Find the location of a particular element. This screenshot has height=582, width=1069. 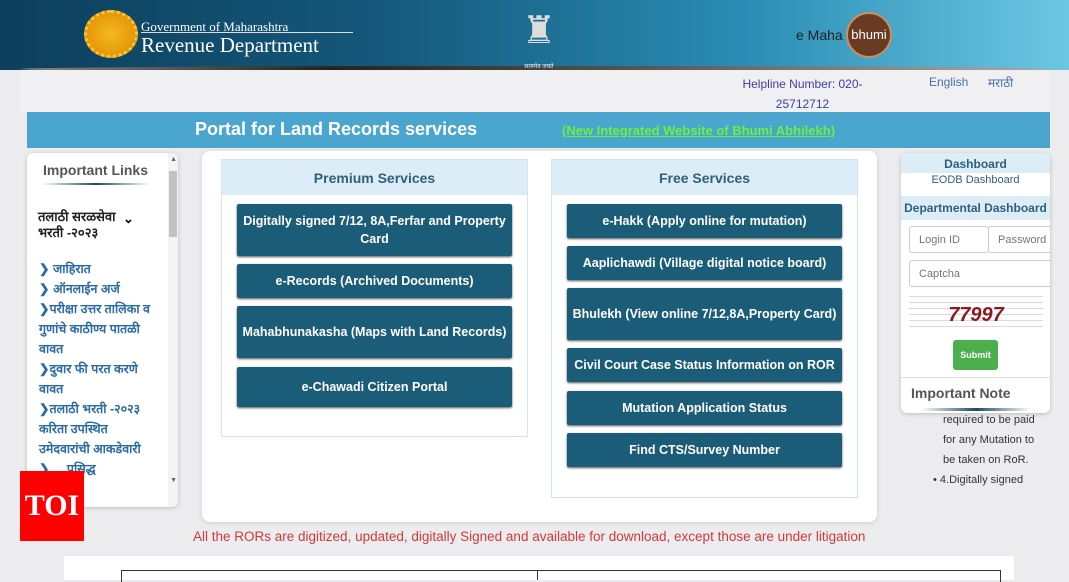

submit-button: Submit is located at coordinates (975, 355).